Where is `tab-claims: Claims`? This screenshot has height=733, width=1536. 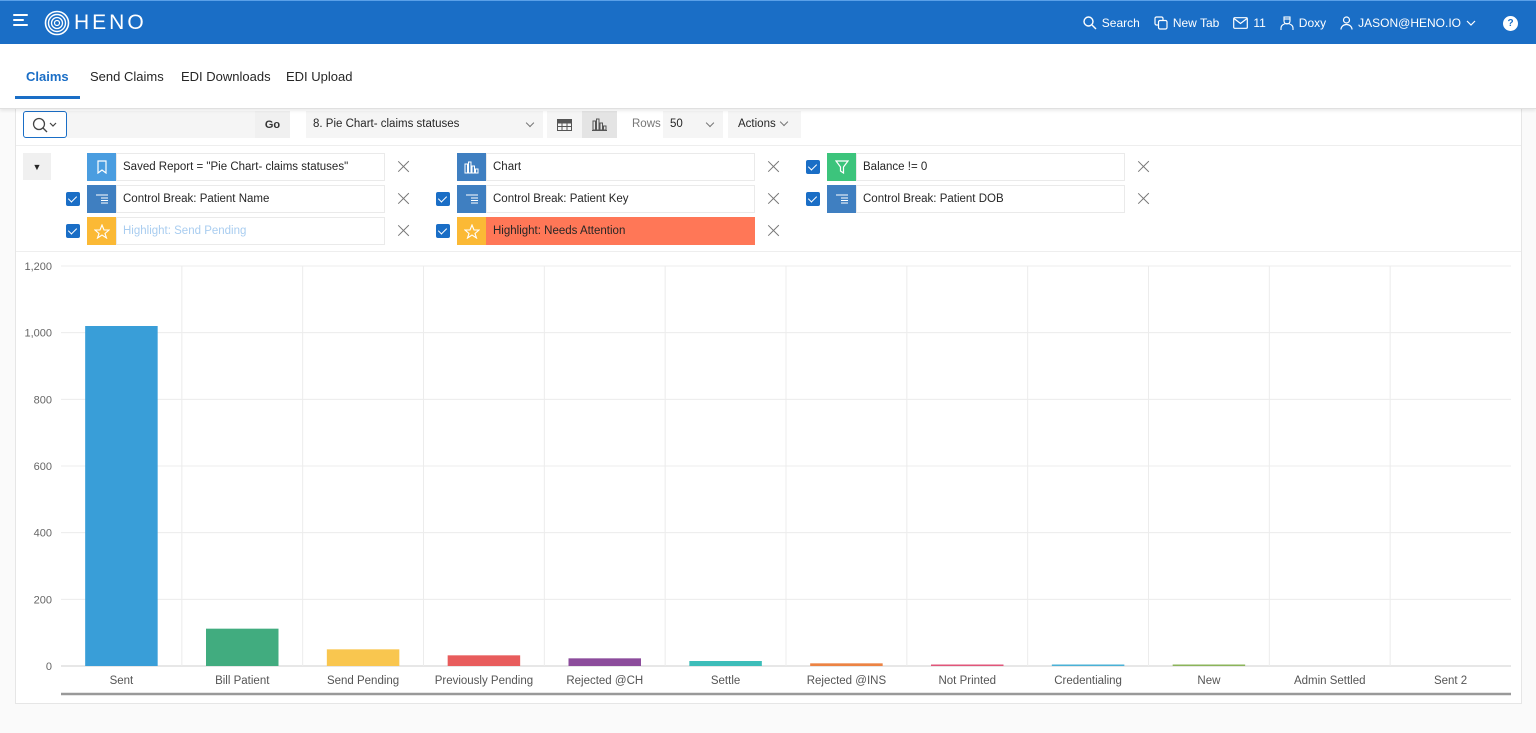
tab-claims: Claims is located at coordinates (47, 84).